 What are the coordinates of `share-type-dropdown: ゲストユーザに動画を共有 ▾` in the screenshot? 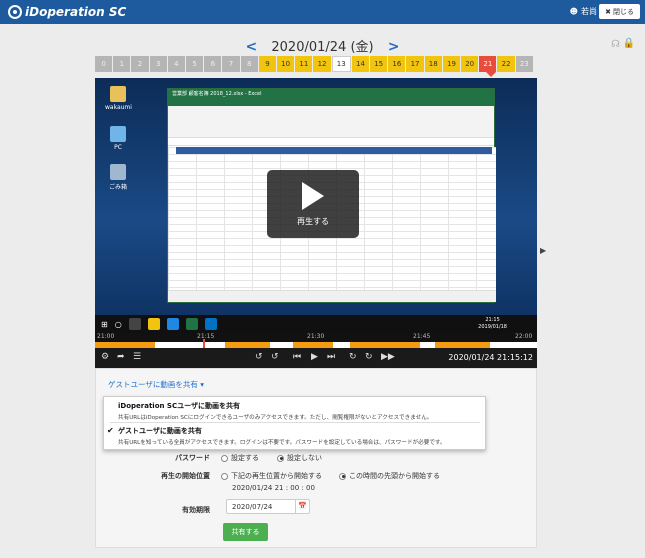 It's located at (156, 384).